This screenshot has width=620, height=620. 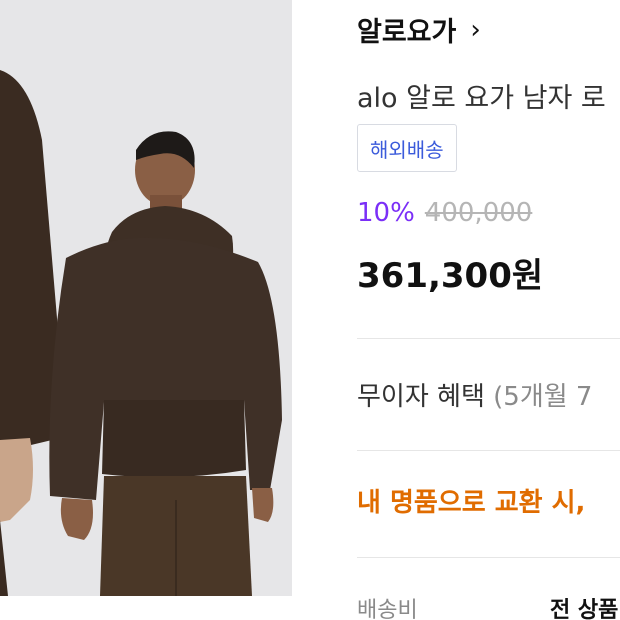 I want to click on installment-benefit: 무이자 혜택 (5개월 7, so click(x=474, y=394).